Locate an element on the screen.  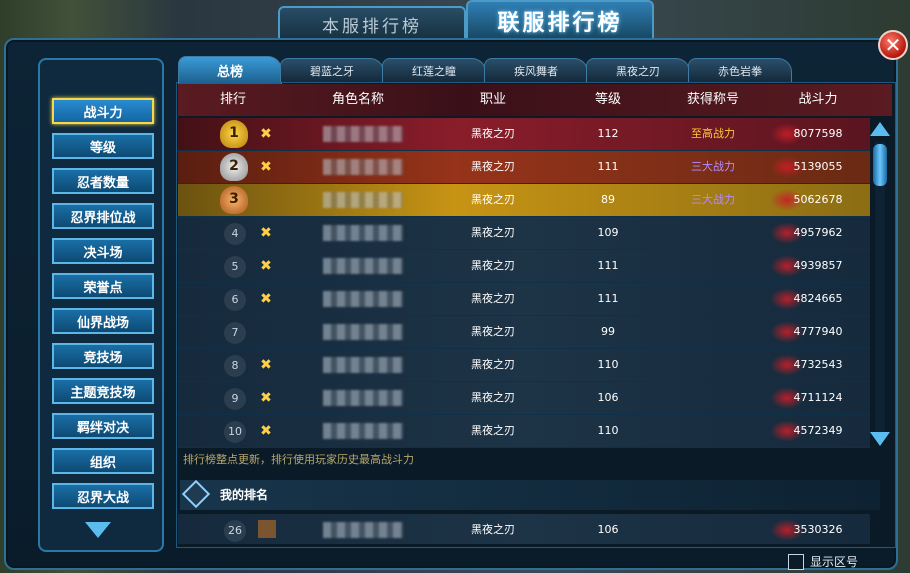
trophy-icon: 3 is located at coordinates (234, 200).